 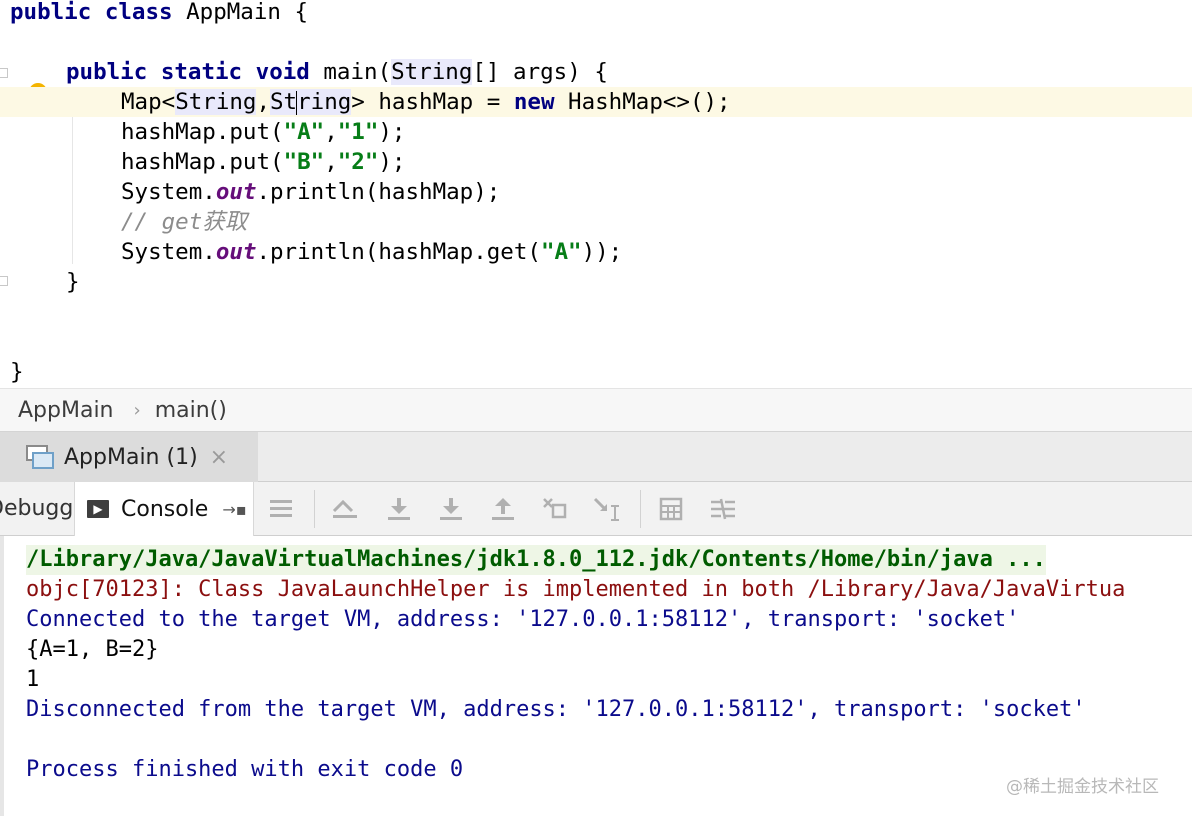 I want to click on evaluate-expression-icon, so click(x=607, y=509).